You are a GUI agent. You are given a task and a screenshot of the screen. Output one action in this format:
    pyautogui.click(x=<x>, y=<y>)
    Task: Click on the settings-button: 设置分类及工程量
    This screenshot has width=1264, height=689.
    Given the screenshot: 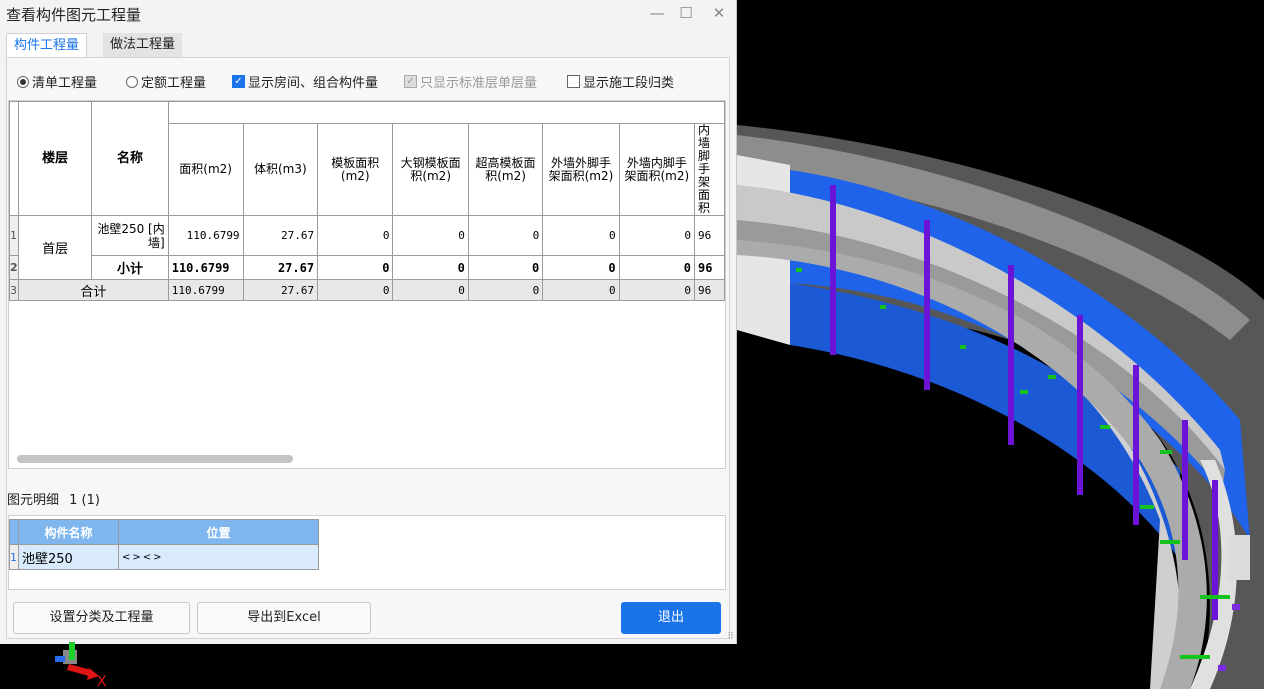 What is the action you would take?
    pyautogui.click(x=101, y=618)
    